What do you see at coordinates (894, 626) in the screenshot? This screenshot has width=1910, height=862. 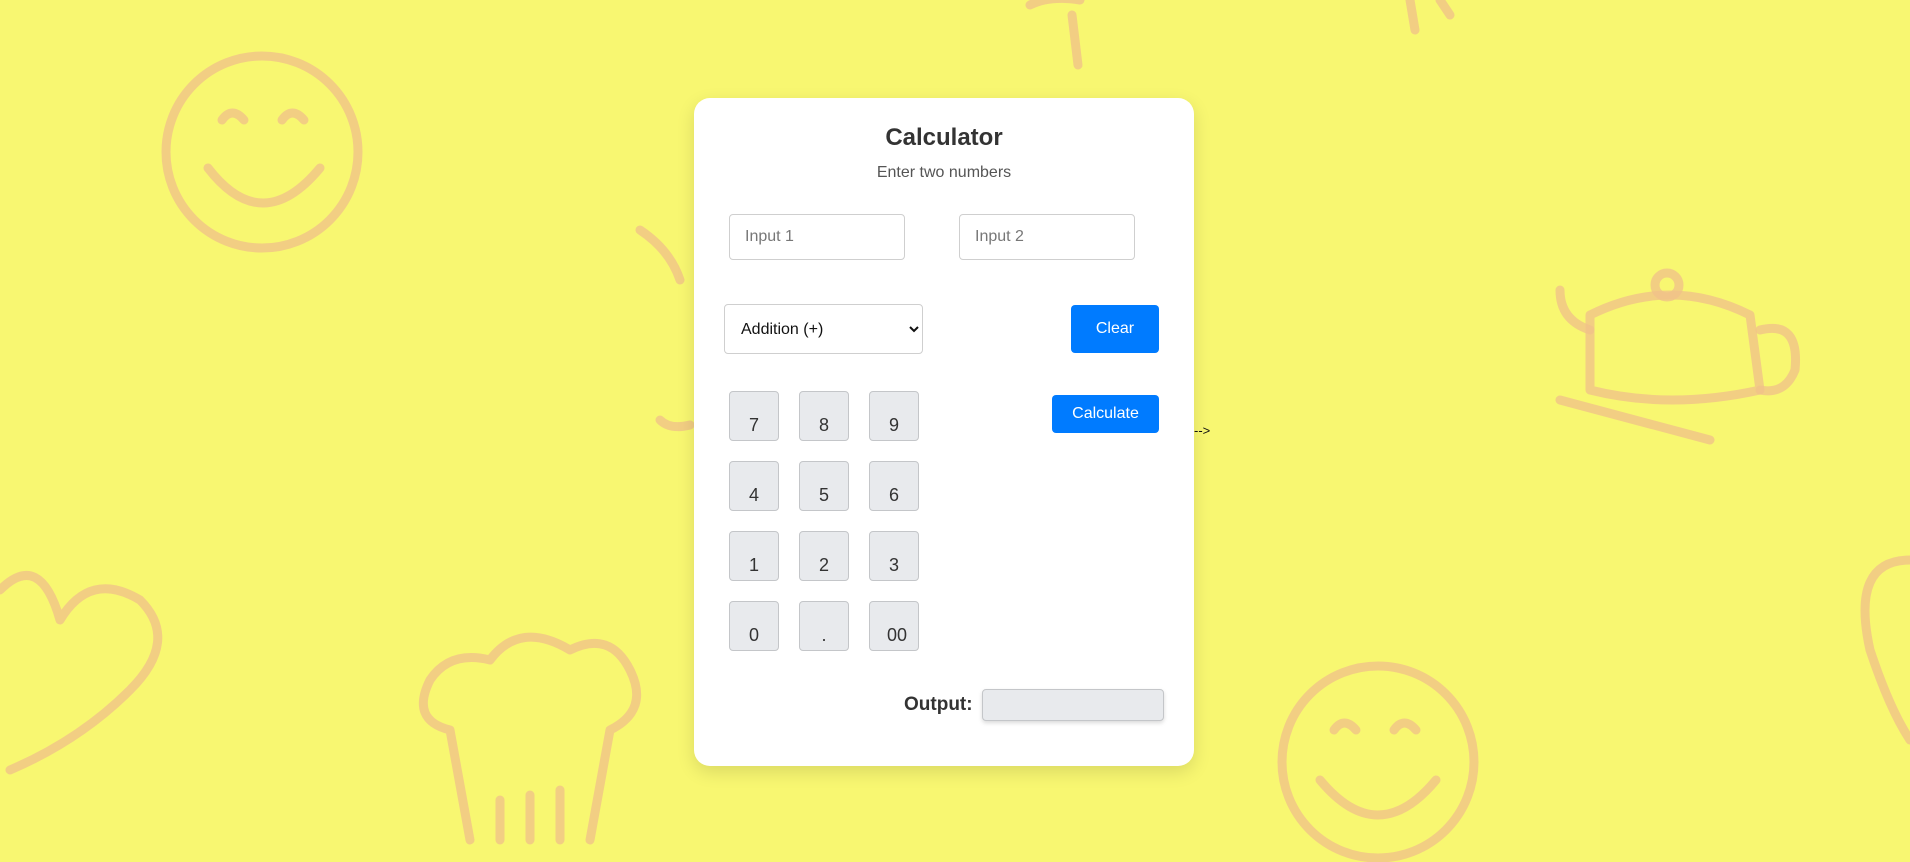 I see `key-double-zero: 00` at bounding box center [894, 626].